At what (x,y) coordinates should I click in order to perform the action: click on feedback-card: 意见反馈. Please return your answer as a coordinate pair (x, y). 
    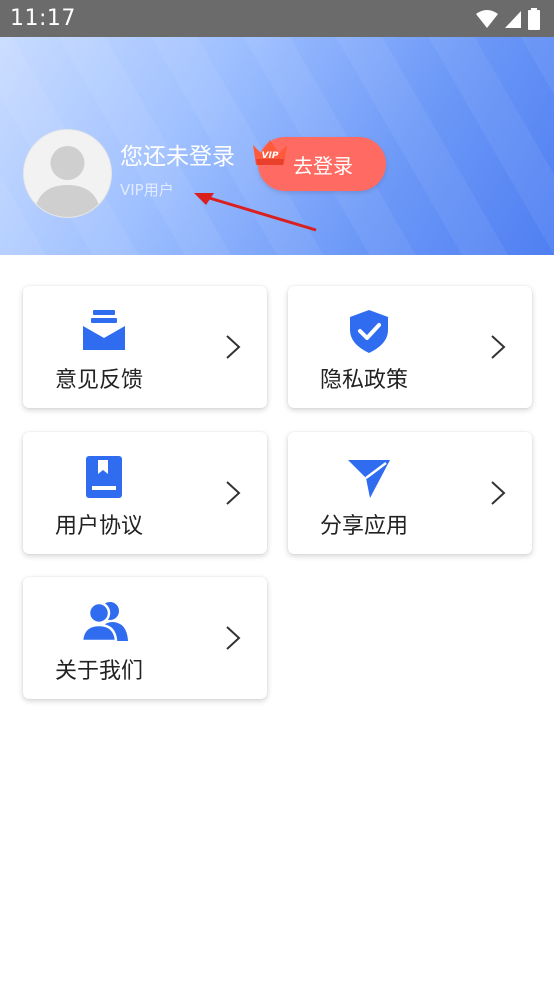
    Looking at the image, I should click on (145, 347).